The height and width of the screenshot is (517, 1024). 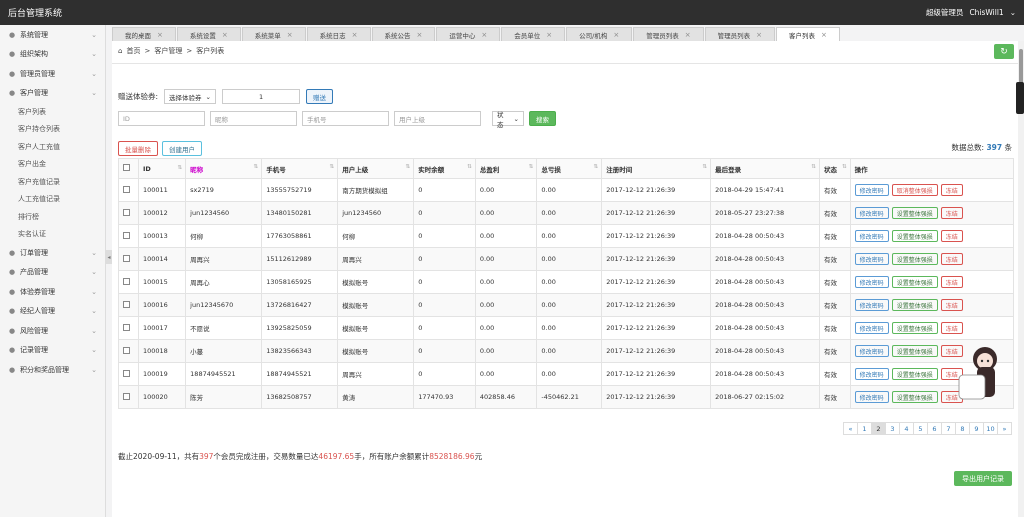 I want to click on col-header-6: 总亏损 ⇅, so click(x=569, y=168).